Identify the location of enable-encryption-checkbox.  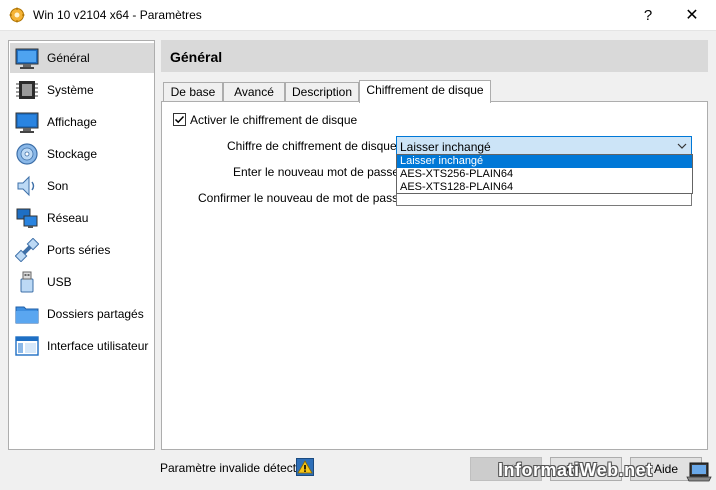
(179, 119).